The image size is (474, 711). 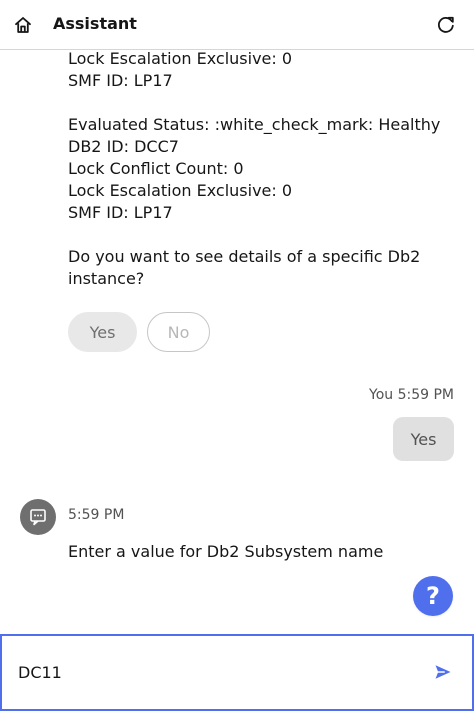 I want to click on chat-assistant-icon, so click(x=38, y=517).